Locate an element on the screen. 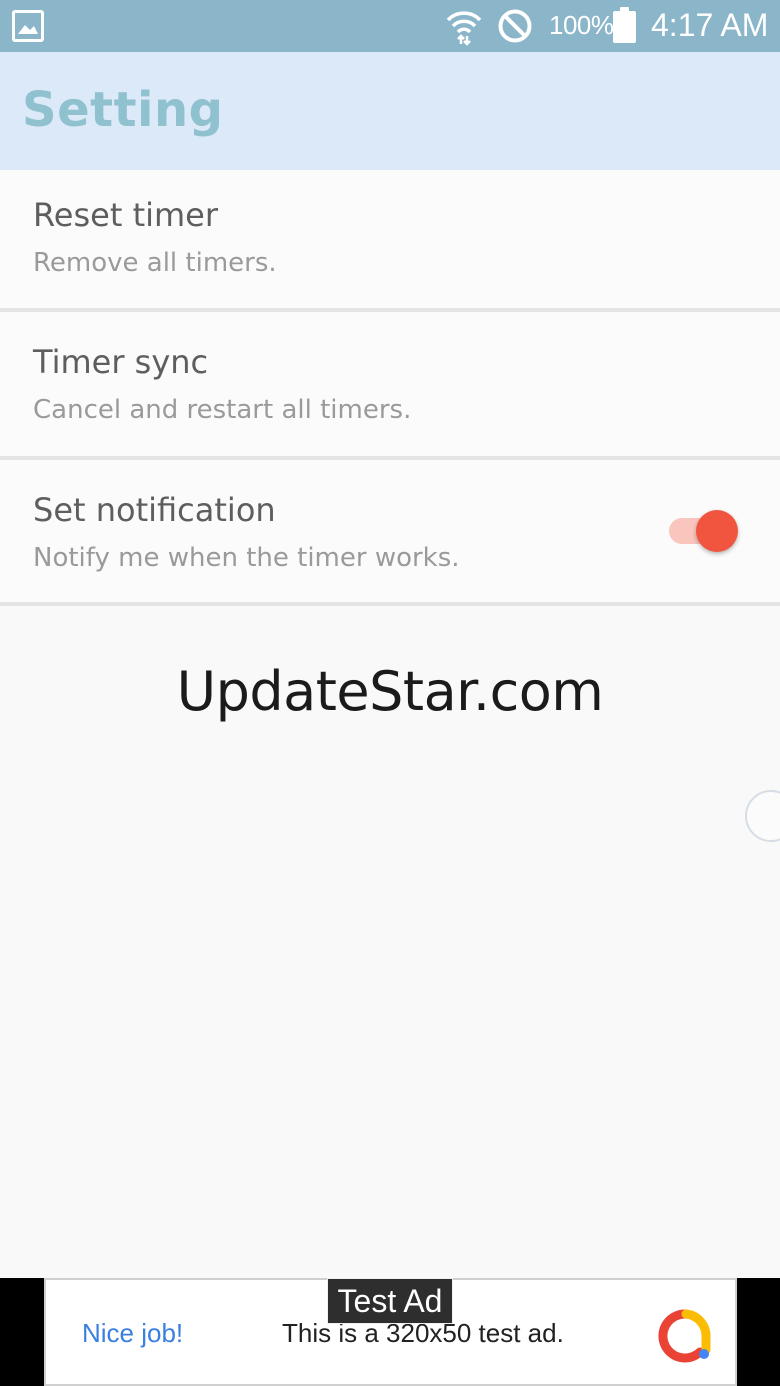  app-bar: Setting is located at coordinates (390, 111).